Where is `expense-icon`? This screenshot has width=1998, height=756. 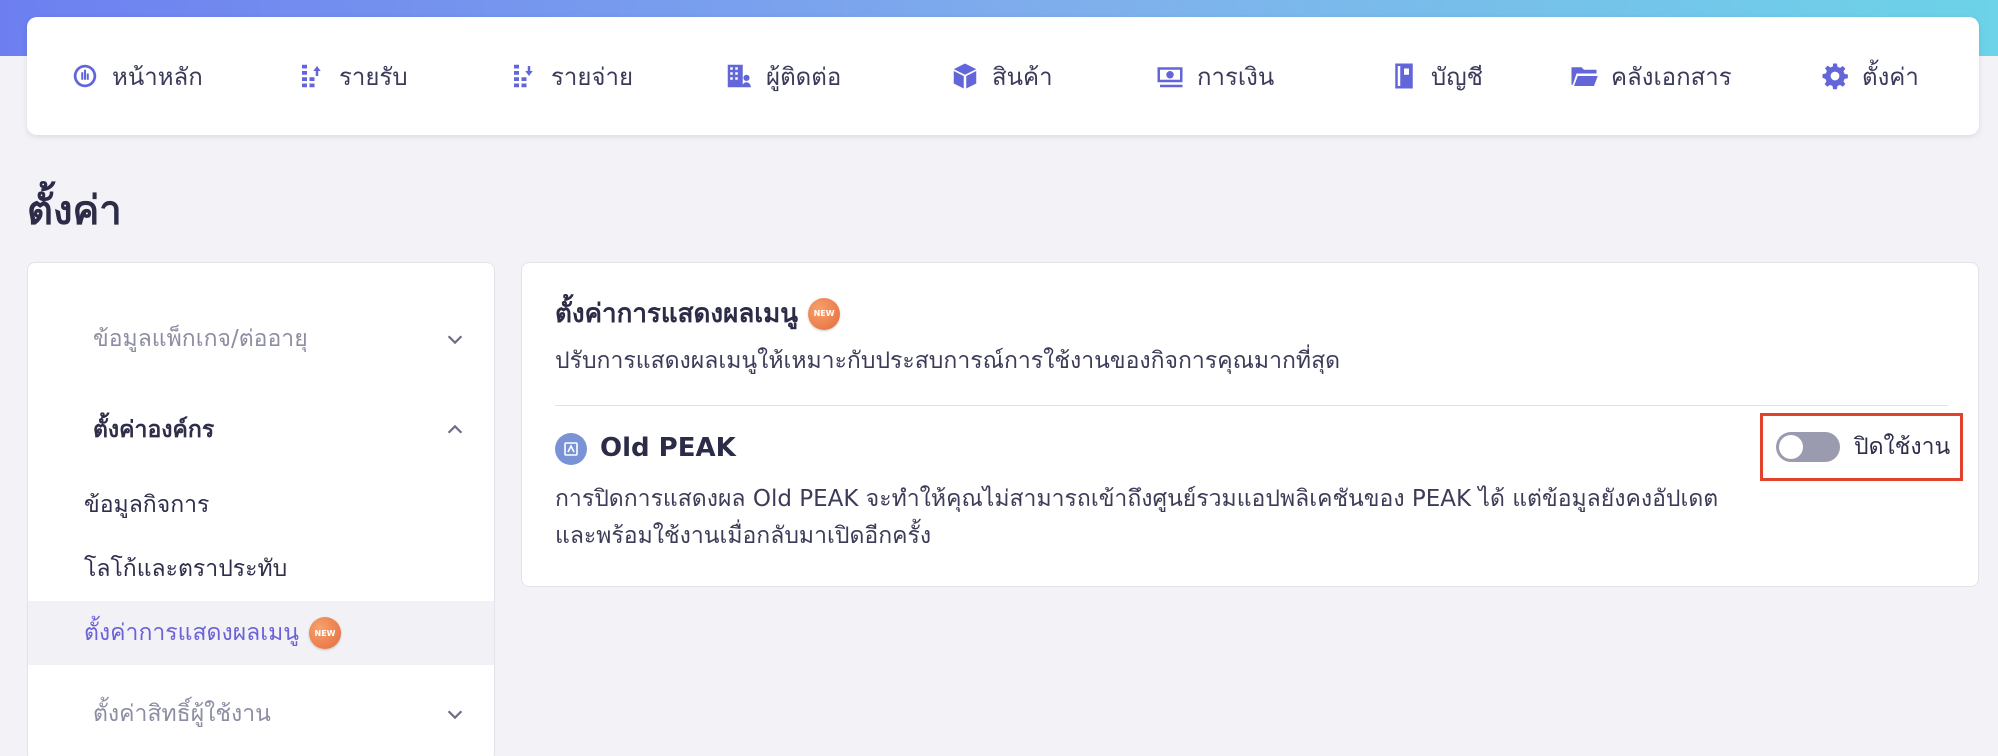 expense-icon is located at coordinates (523, 76).